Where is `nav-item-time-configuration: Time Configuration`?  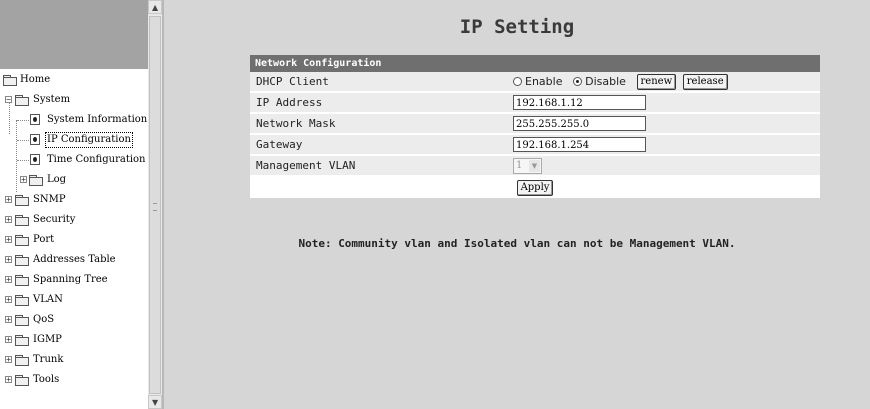
nav-item-time-configuration: Time Configuration is located at coordinates (74, 160).